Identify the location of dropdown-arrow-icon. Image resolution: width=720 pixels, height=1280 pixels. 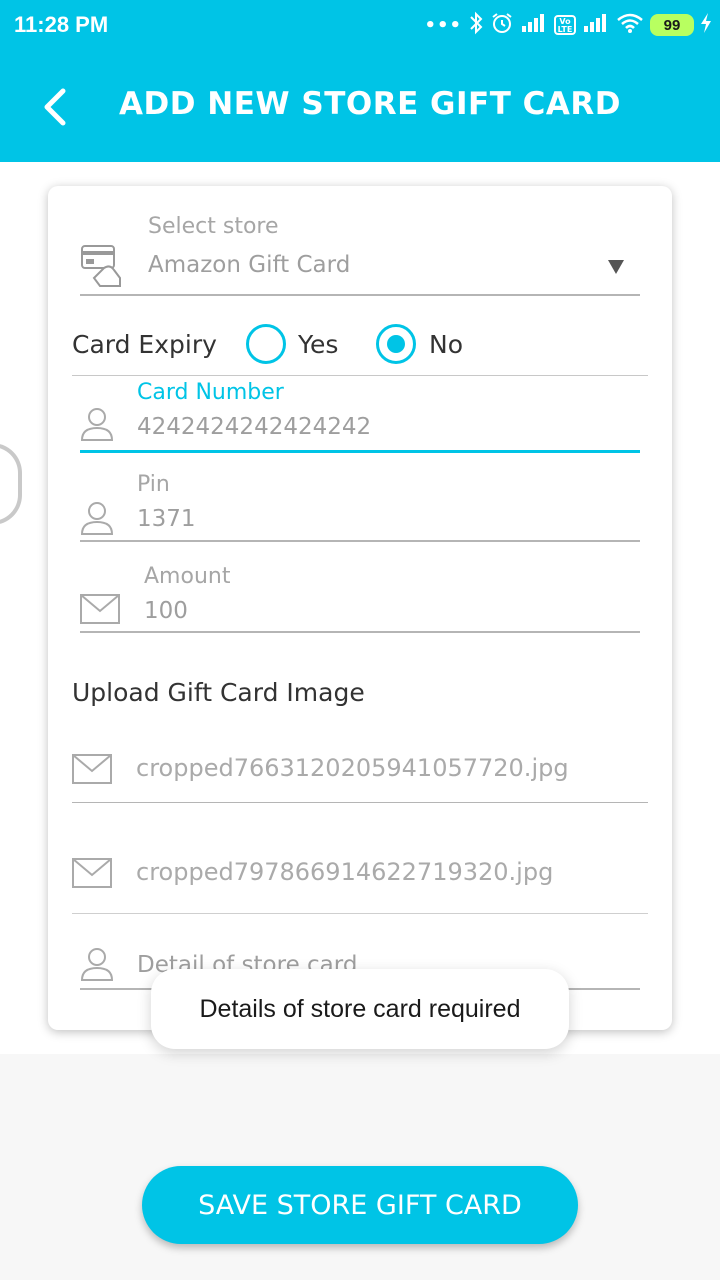
(616, 267).